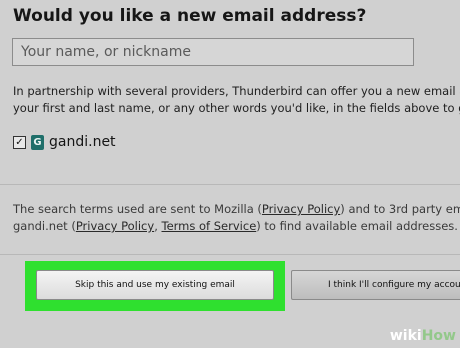 This screenshot has width=460, height=348. Describe the element at coordinates (155, 285) in the screenshot. I see `skip-use-existing-email-button: Skip this and use my existing email` at that location.